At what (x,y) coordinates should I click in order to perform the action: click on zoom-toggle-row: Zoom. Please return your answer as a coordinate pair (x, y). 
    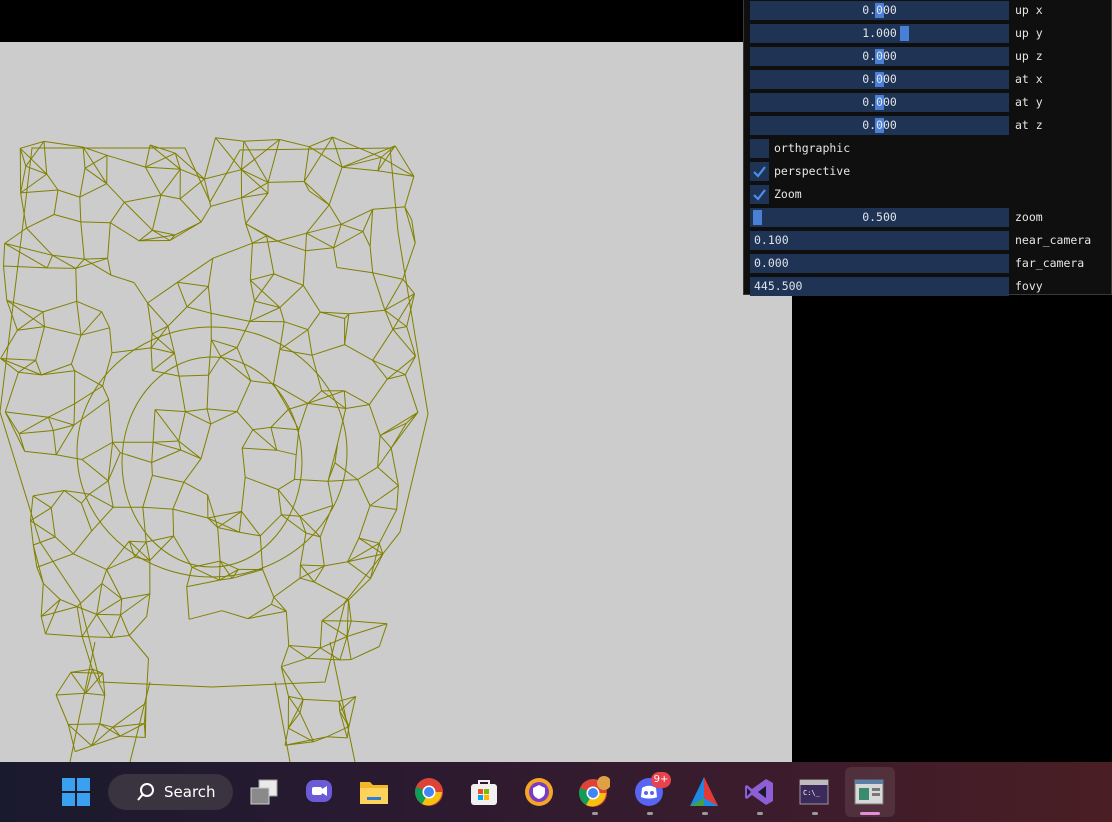
    Looking at the image, I should click on (930, 194).